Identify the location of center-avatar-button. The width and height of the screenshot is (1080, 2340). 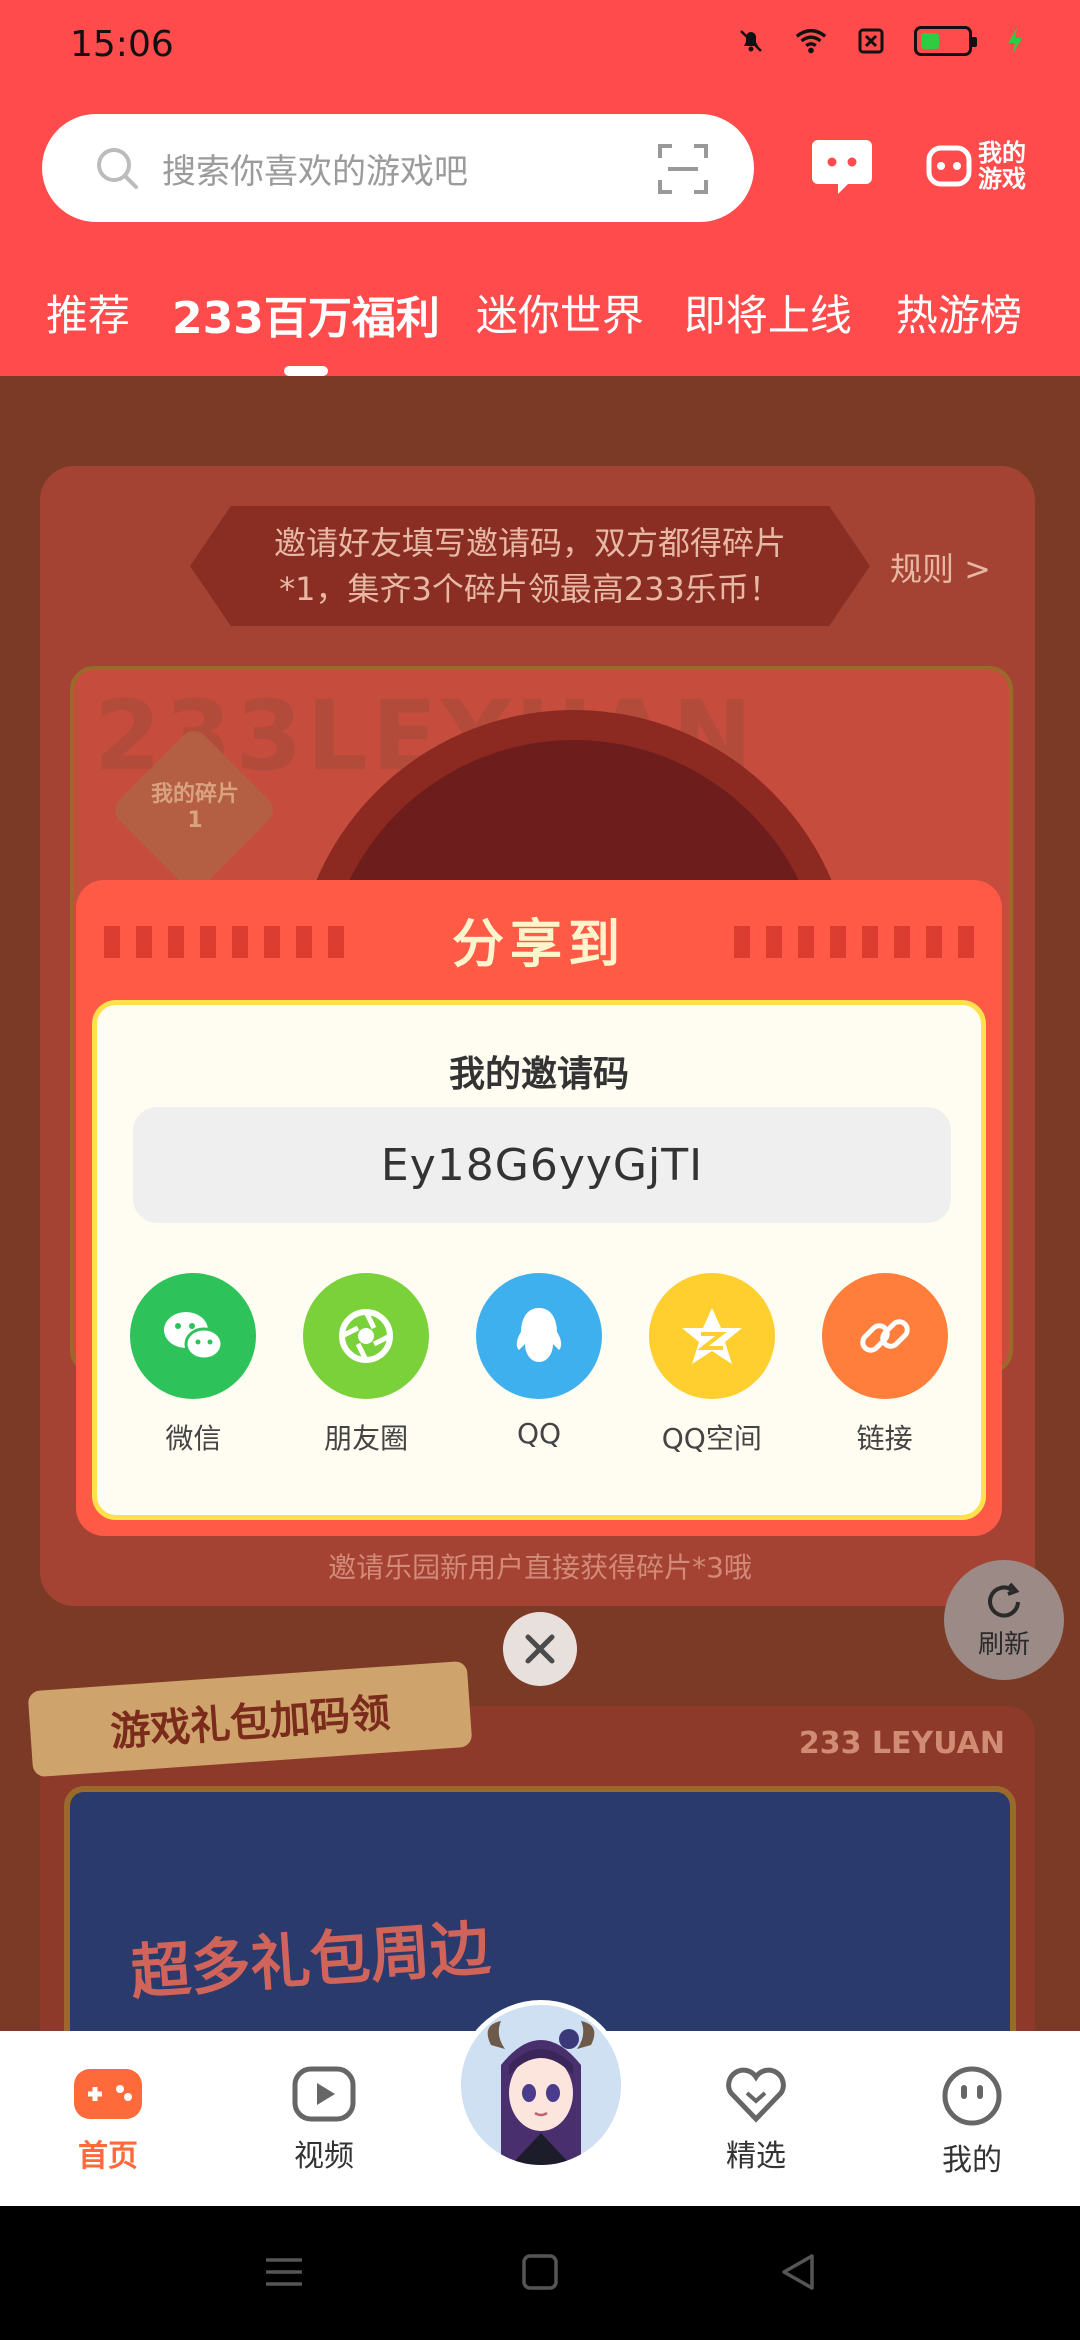
(541, 2085).